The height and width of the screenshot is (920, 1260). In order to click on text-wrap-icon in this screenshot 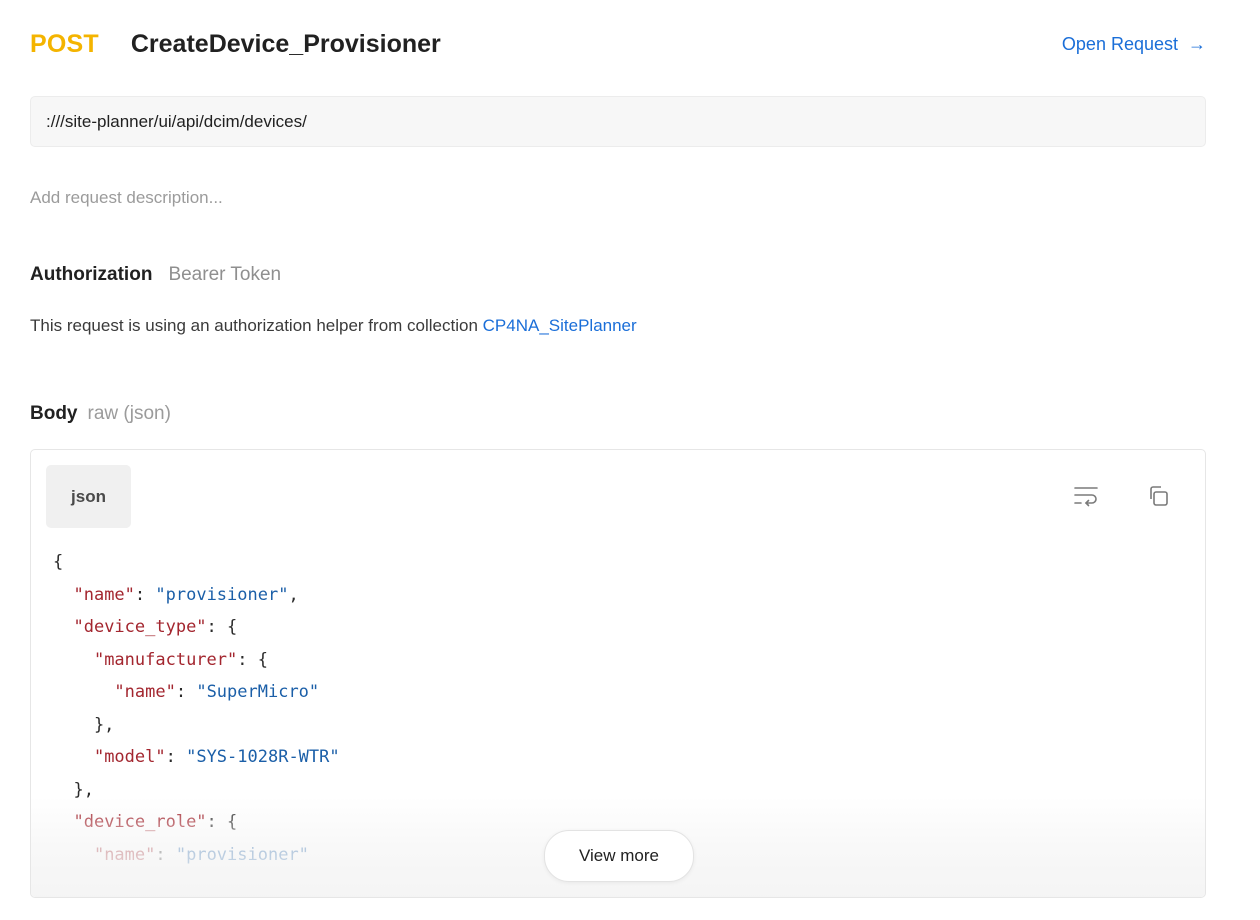, I will do `click(1086, 497)`.